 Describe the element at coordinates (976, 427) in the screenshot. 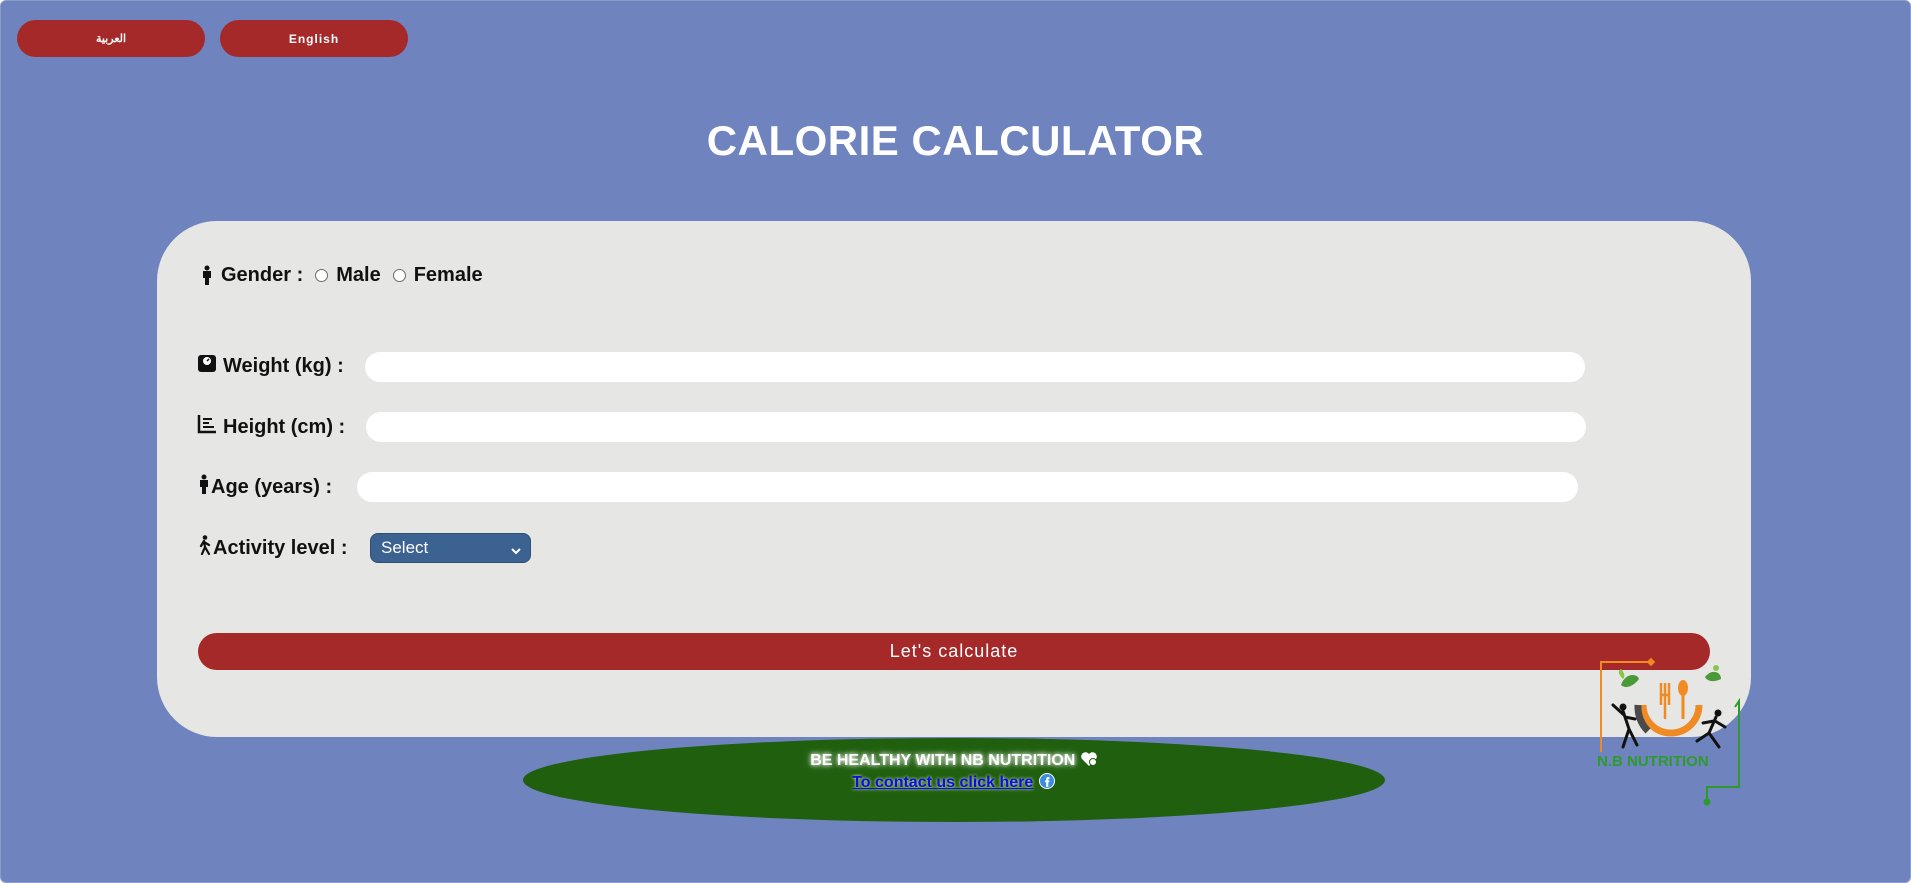

I see `height-input` at that location.